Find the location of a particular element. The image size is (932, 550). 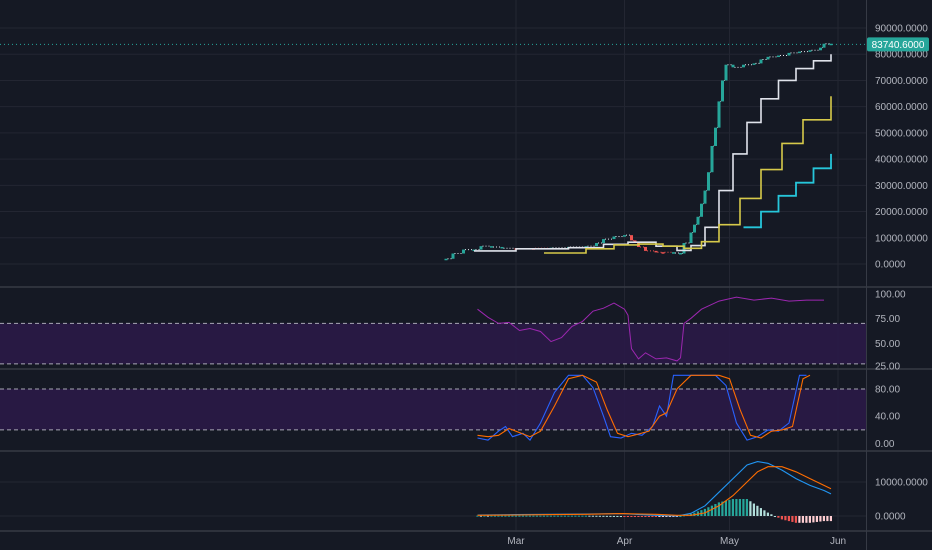

rsi-tick-label: 100.00 is located at coordinates (890, 295).